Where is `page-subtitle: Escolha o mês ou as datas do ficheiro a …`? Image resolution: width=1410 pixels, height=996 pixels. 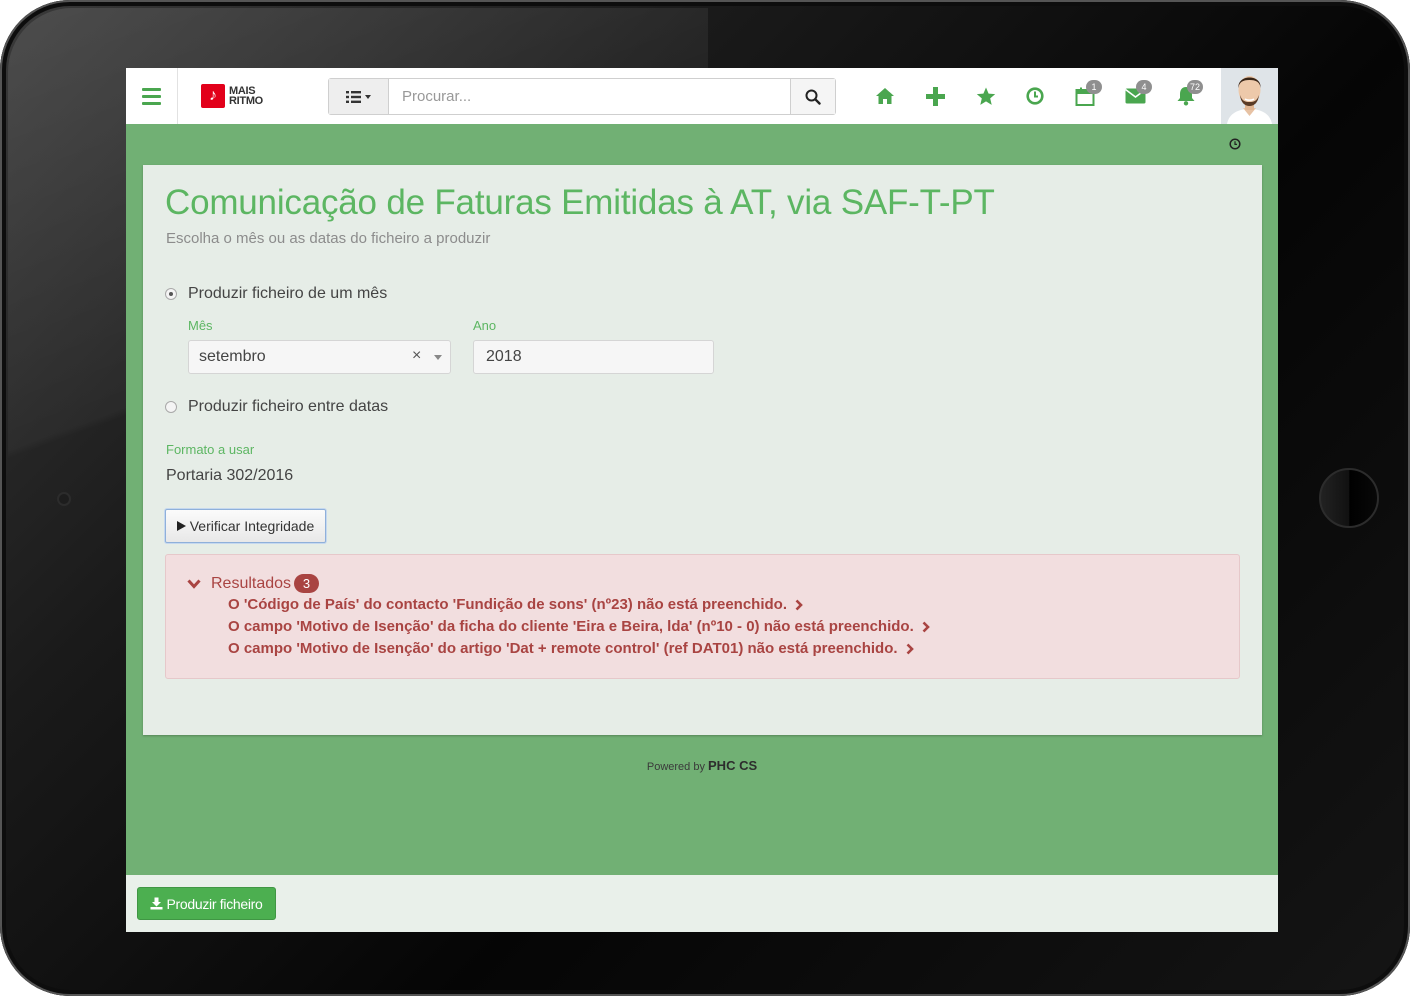 page-subtitle: Escolha o mês ou as datas do ficheiro a … is located at coordinates (328, 238).